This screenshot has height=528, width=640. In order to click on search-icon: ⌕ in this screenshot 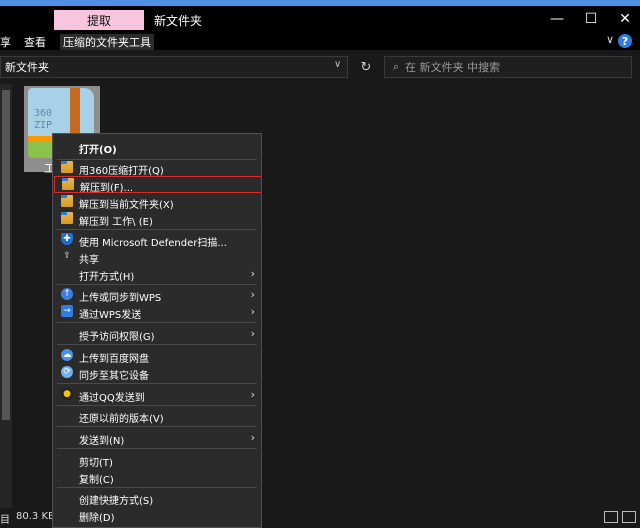, I will do `click(396, 66)`.